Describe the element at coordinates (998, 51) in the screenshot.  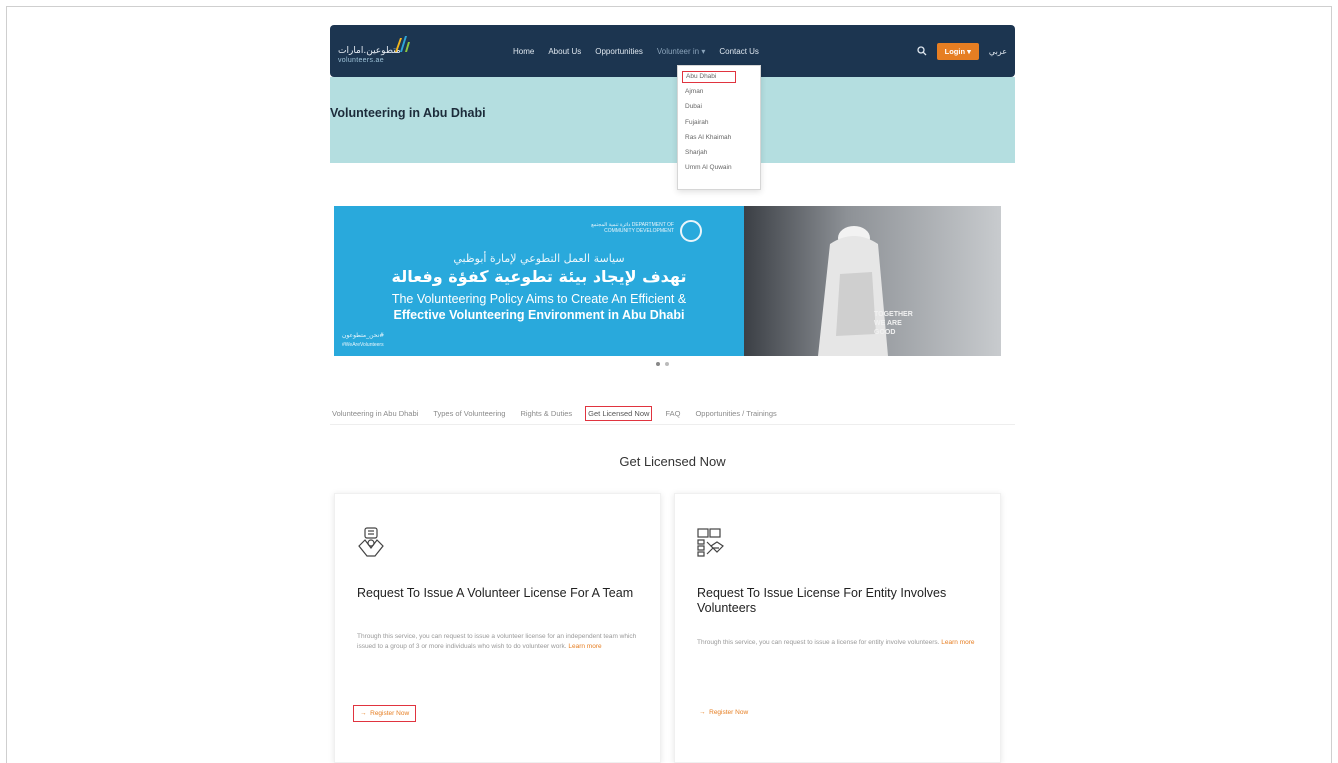
I see `language-switch: عربي` at that location.